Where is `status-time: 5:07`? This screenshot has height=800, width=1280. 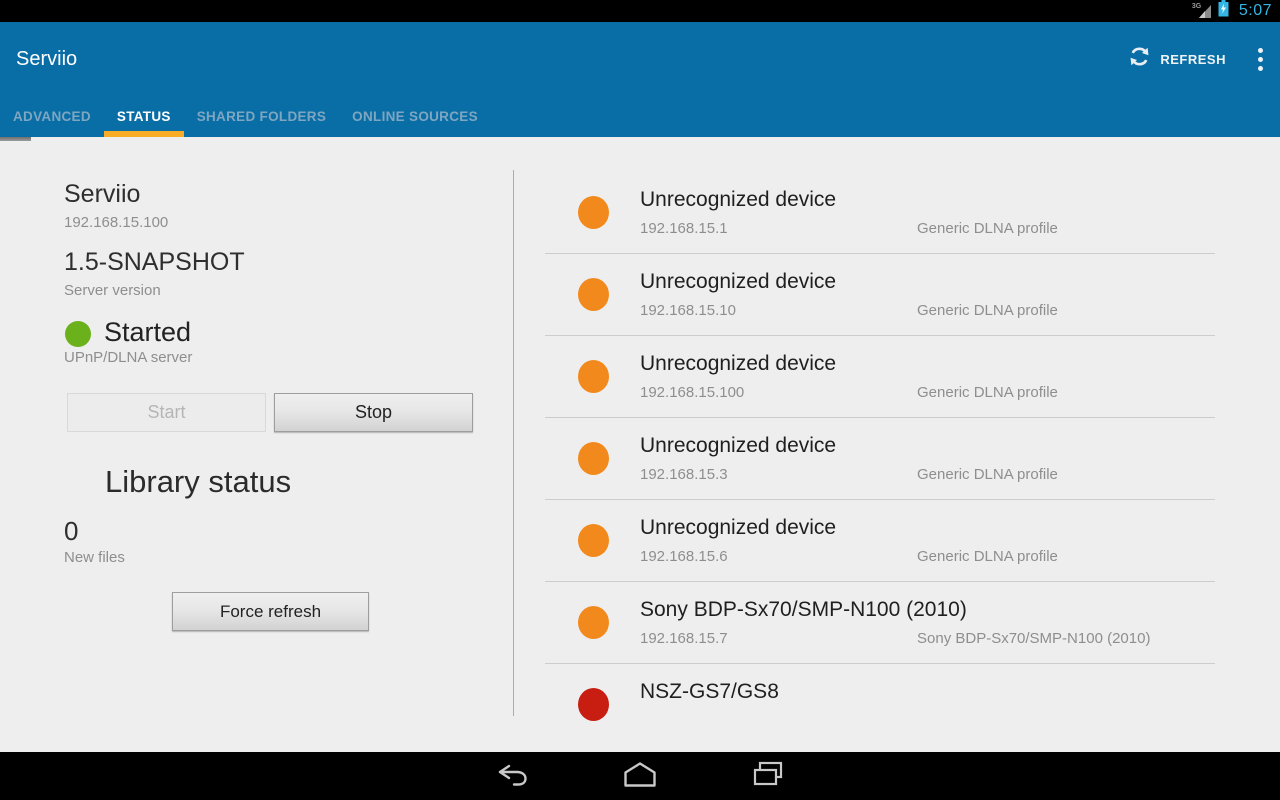
status-time: 5:07 is located at coordinates (1255, 10).